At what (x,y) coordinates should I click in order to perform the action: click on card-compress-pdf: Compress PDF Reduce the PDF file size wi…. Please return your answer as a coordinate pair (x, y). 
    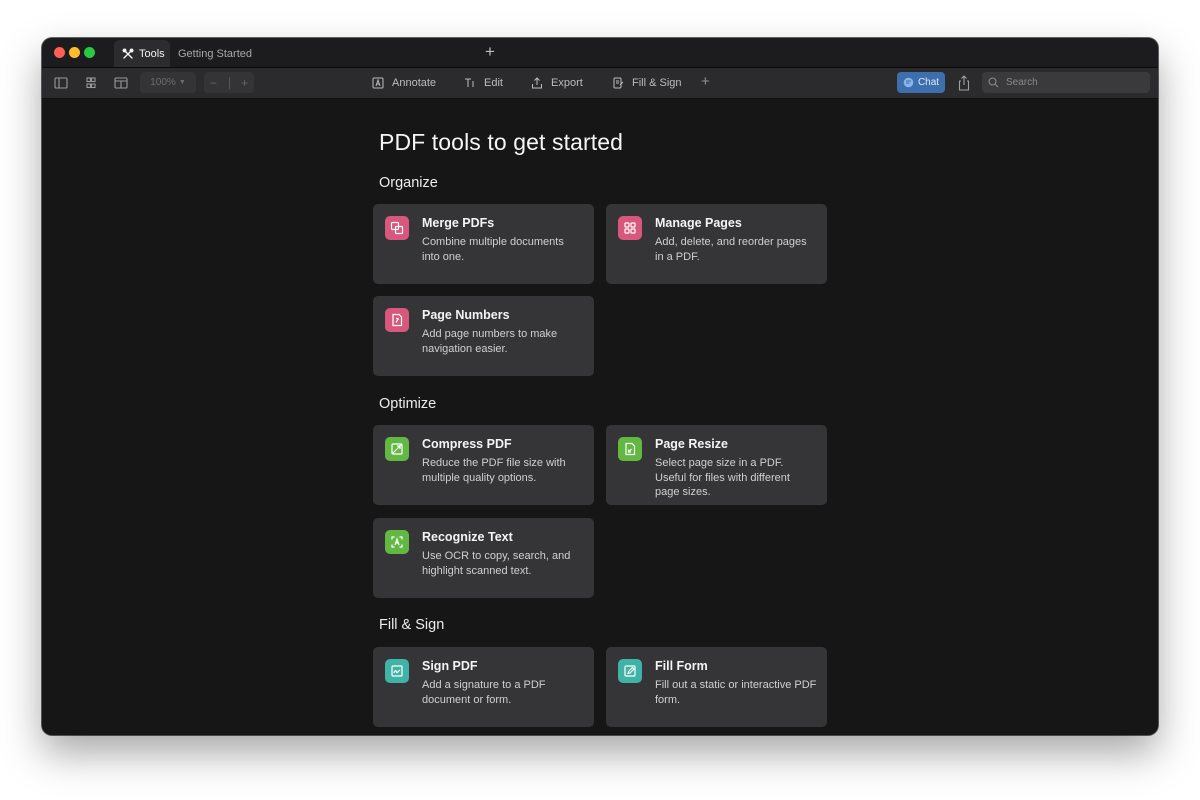
    Looking at the image, I should click on (483, 465).